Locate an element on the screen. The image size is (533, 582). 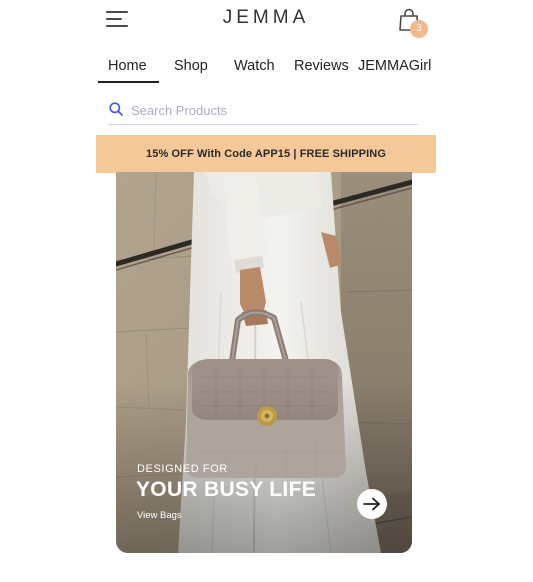
search-bar is located at coordinates (263, 111).